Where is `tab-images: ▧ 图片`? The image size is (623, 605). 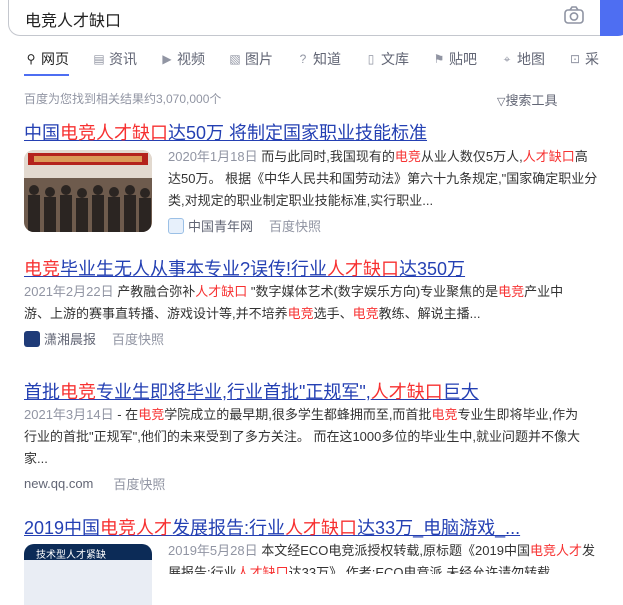
tab-images: ▧ 图片 is located at coordinates (250, 59).